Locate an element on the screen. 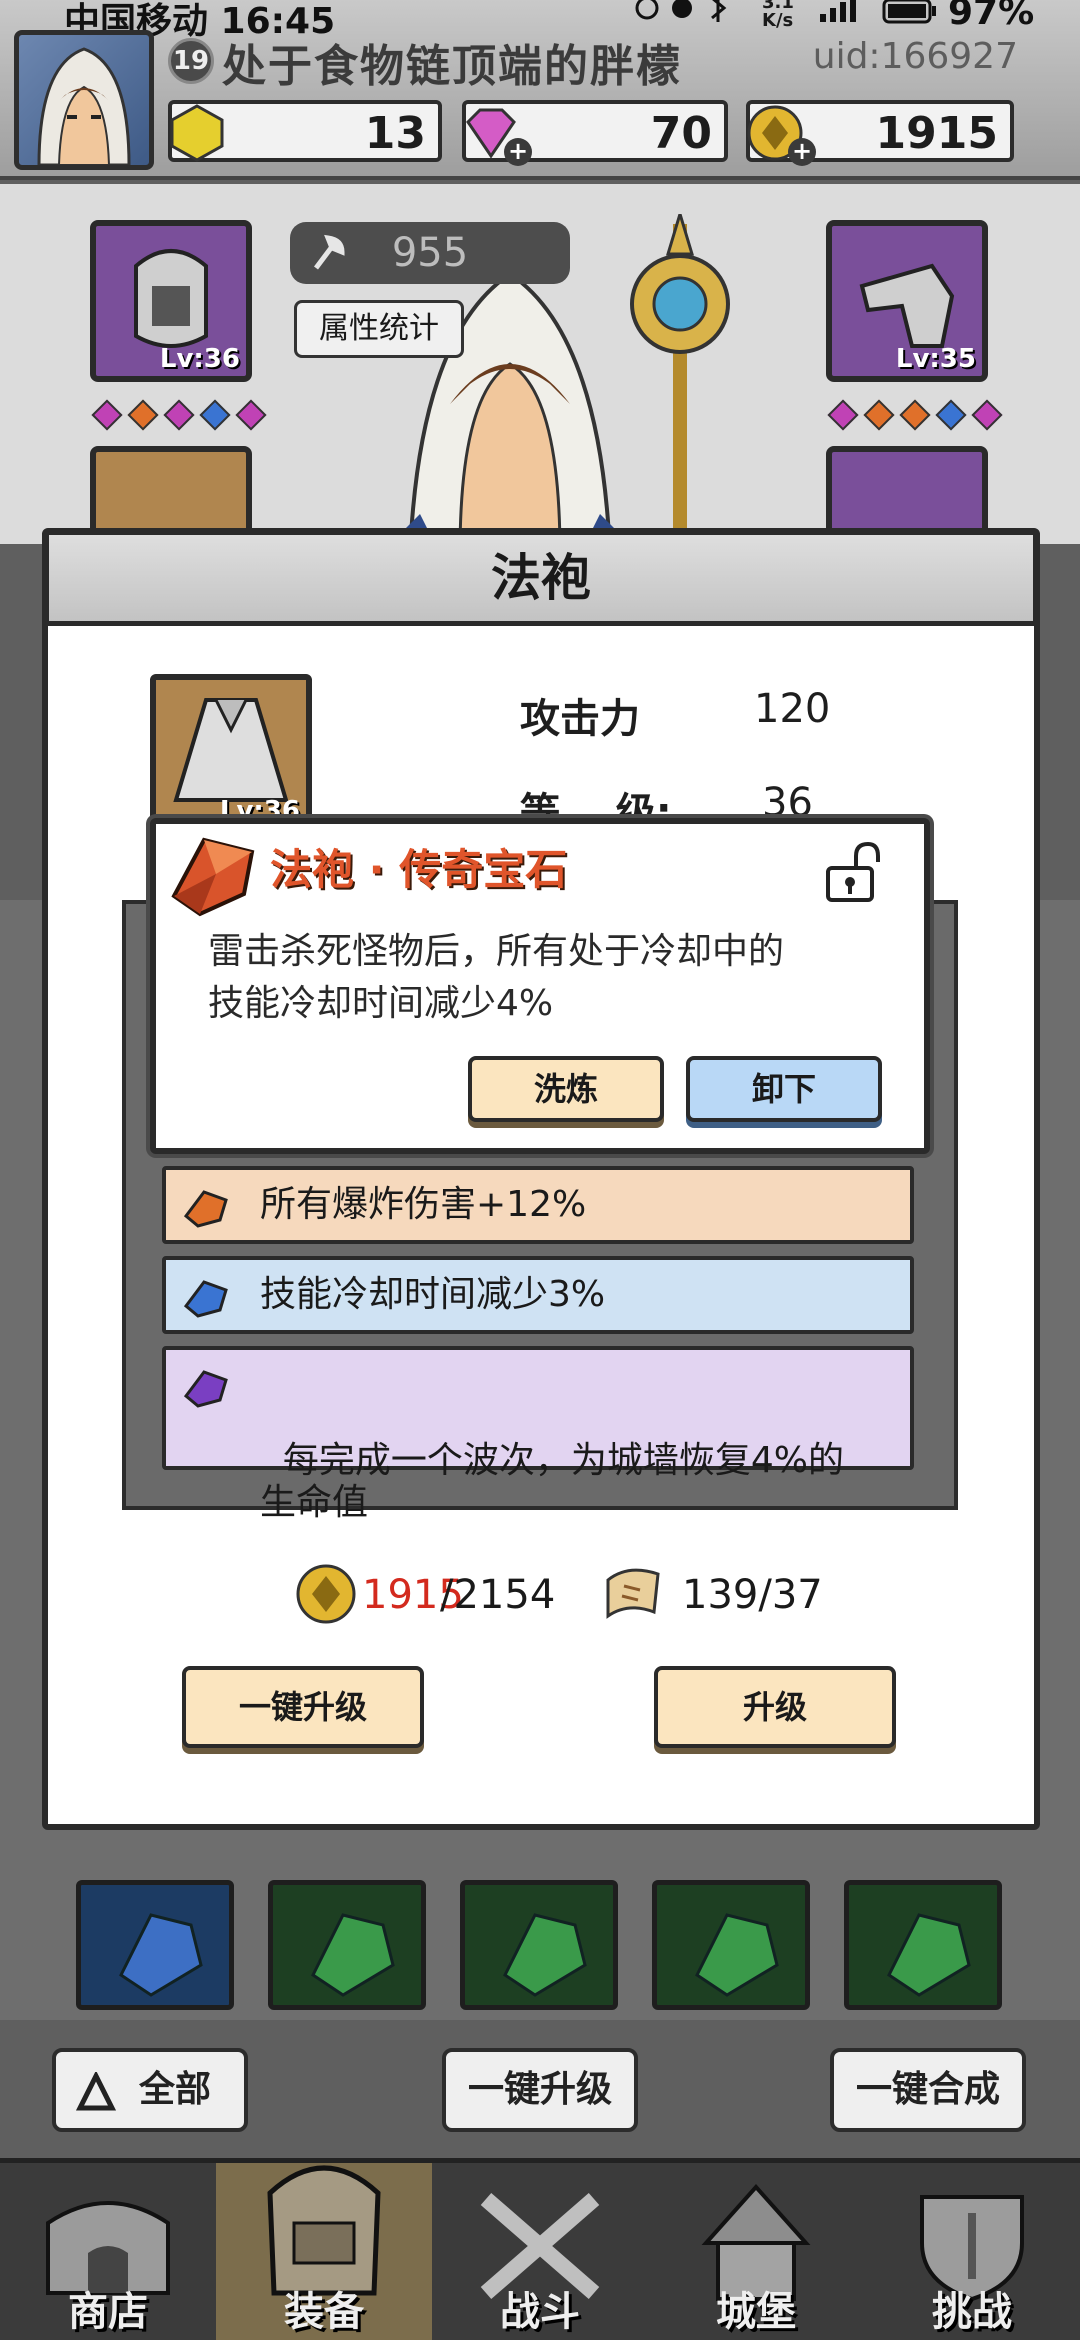 The height and width of the screenshot is (2340, 1080). unequip-button: 卸下 is located at coordinates (784, 1089).